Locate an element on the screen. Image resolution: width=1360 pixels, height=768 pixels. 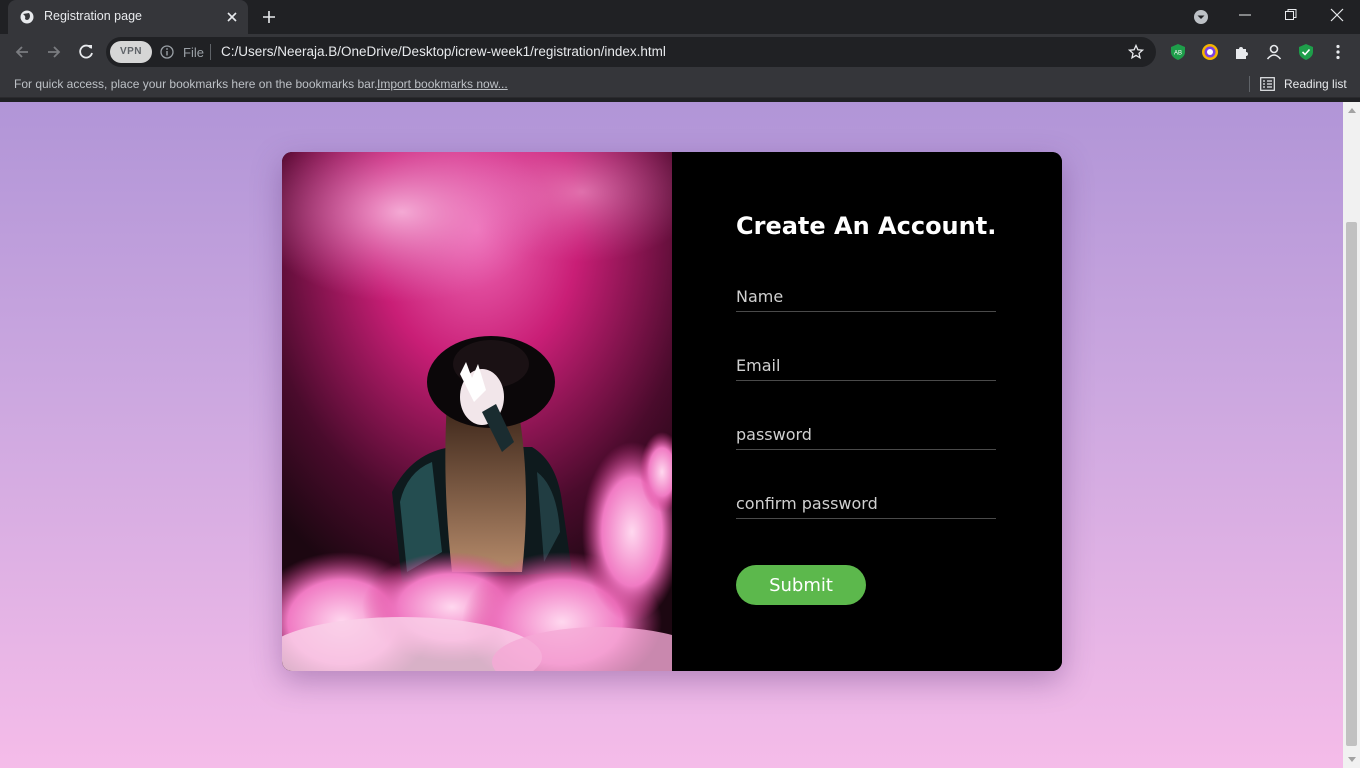
restore-icon is located at coordinates (1291, 14).